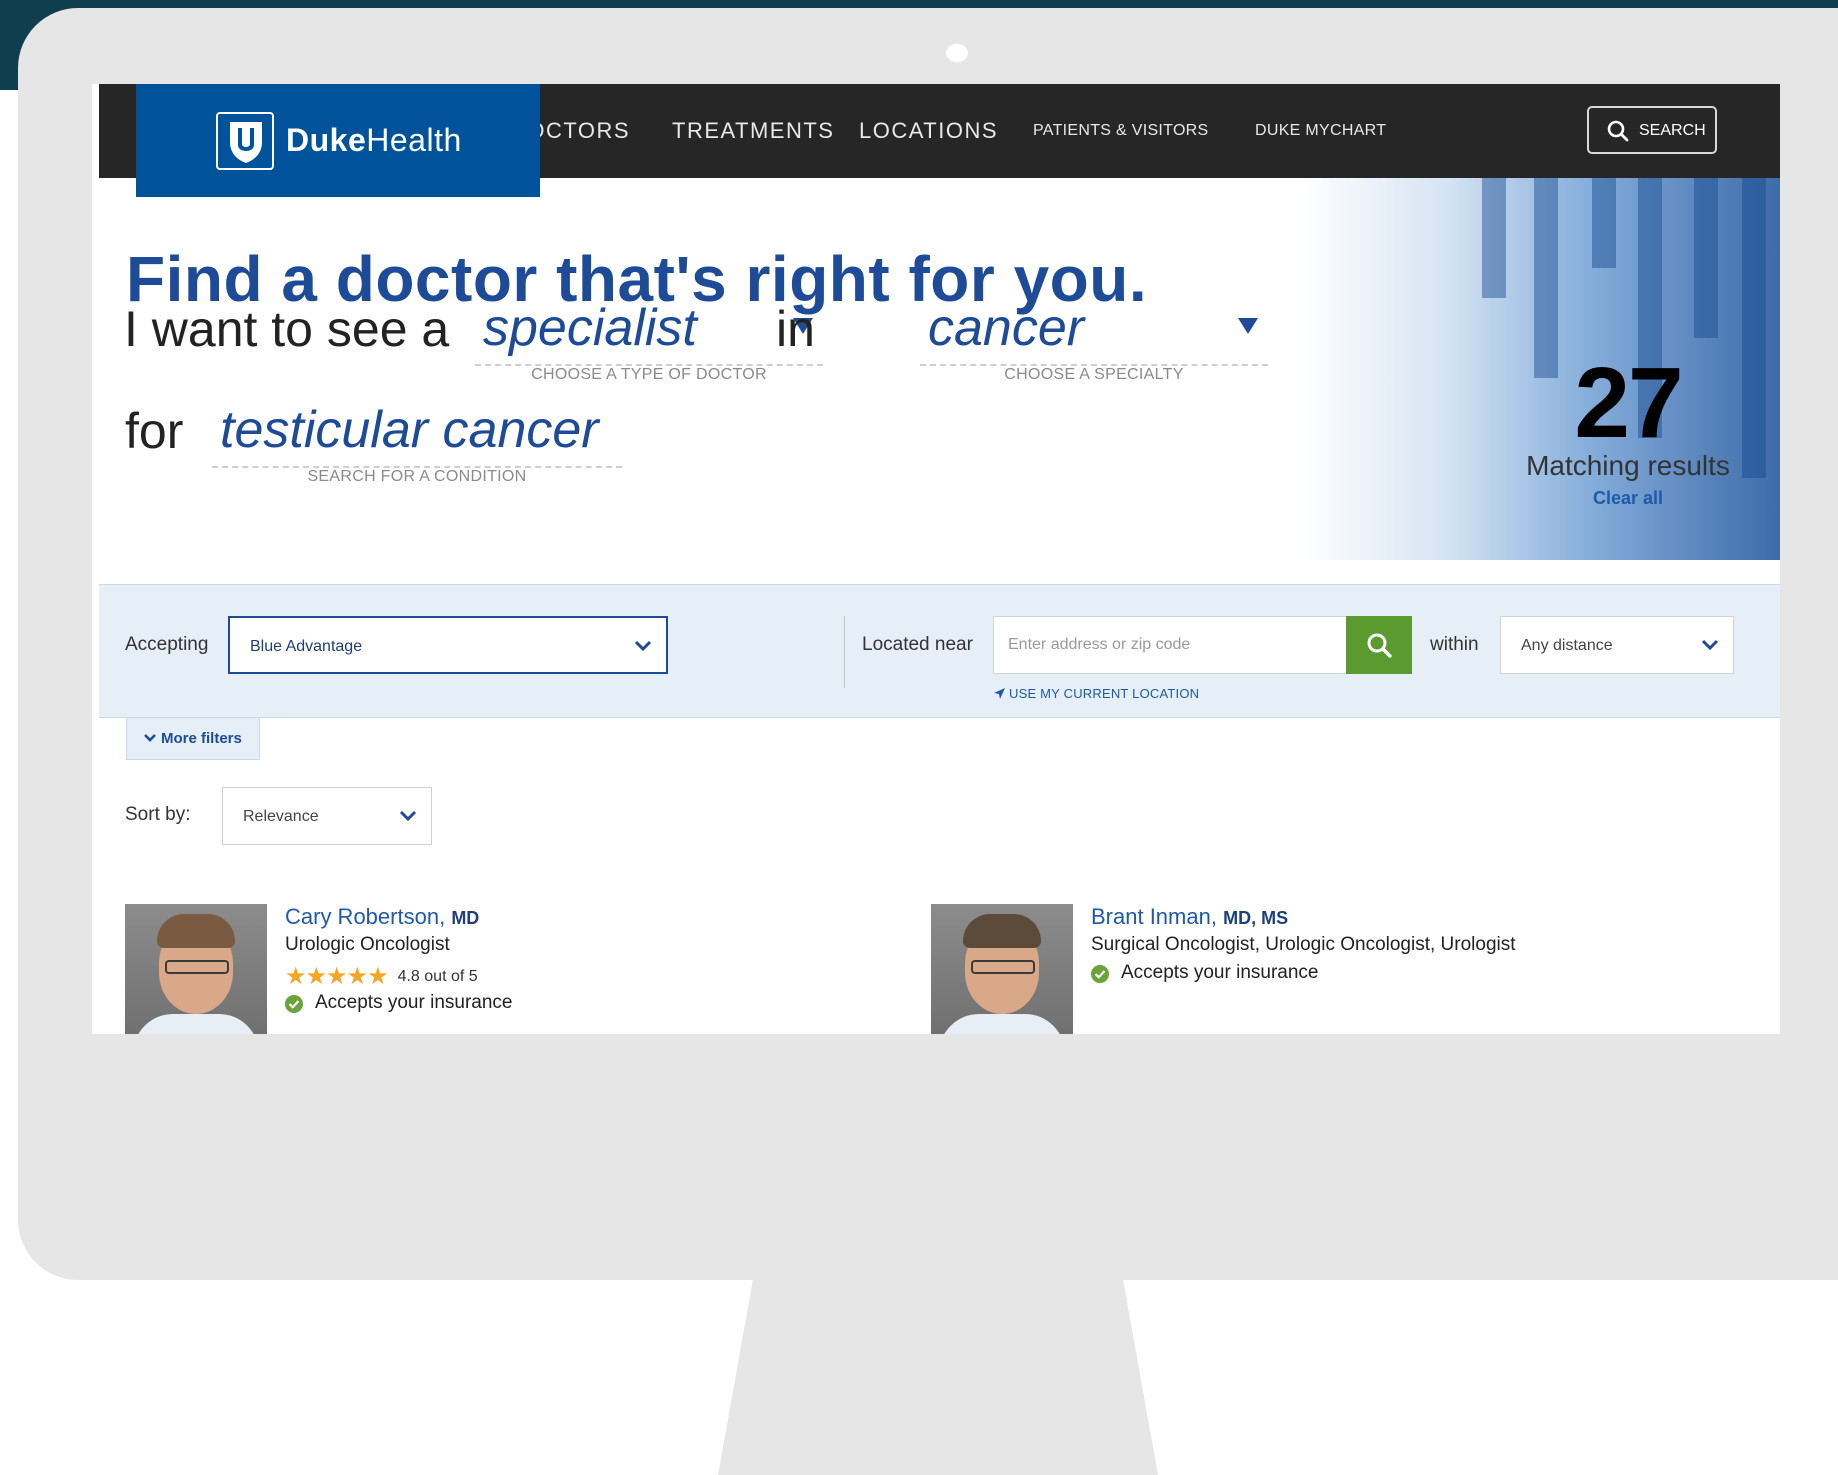 Image resolution: width=1838 pixels, height=1475 pixels. I want to click on within-label: within, so click(1454, 644).